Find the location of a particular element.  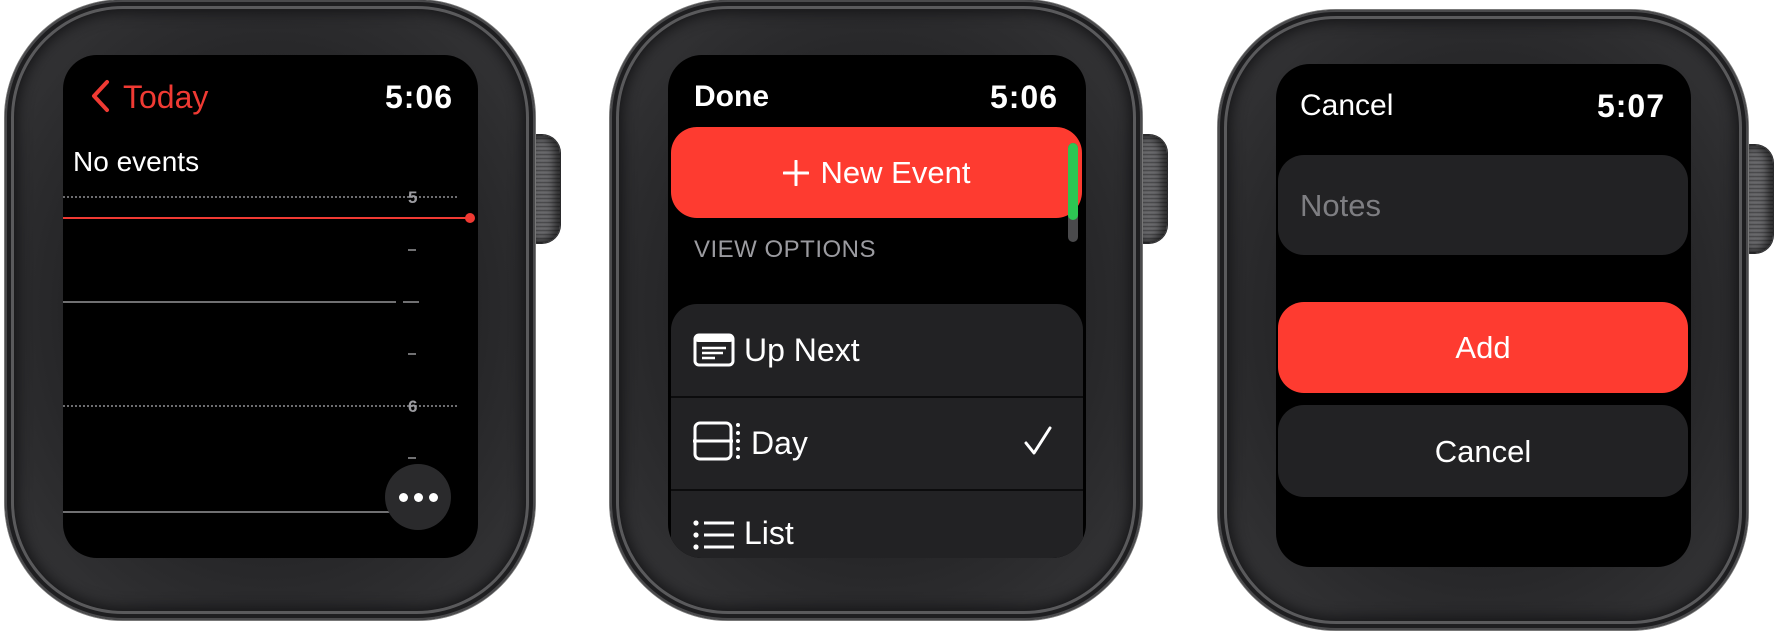

current-time-line is located at coordinates (266, 218).